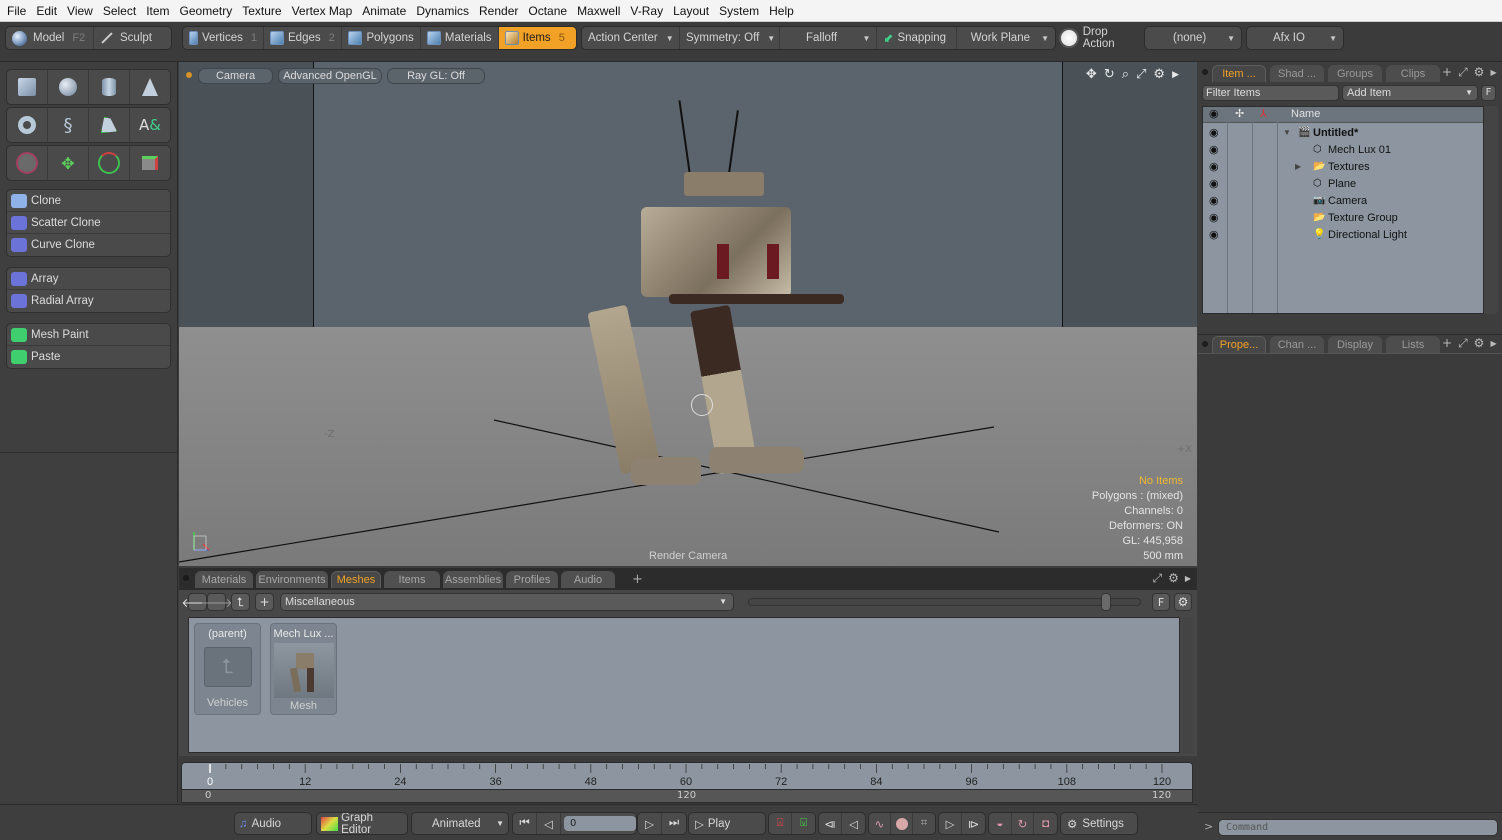 The image size is (1502, 840). What do you see at coordinates (1491, 210) in the screenshot?
I see `item-list-scrollbar` at bounding box center [1491, 210].